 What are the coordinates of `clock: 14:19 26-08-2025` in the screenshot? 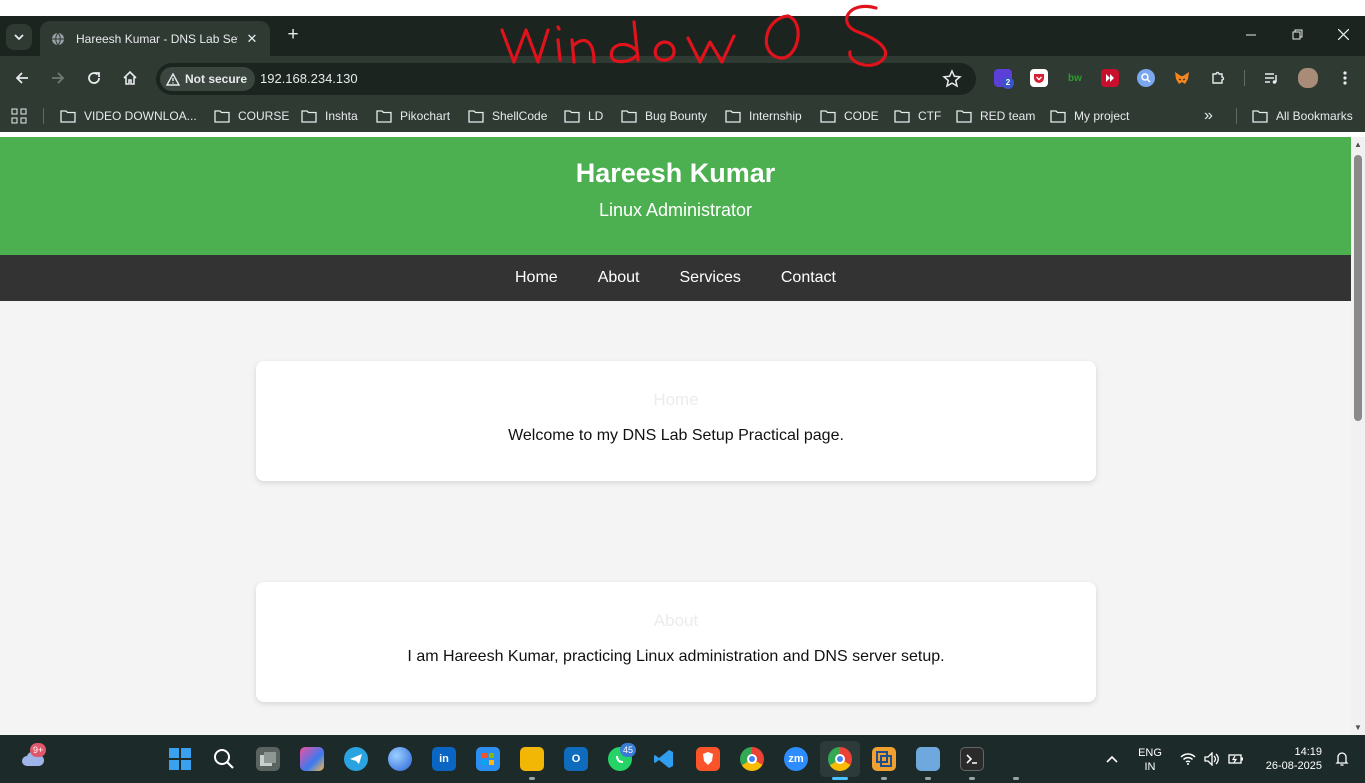 It's located at (1292, 759).